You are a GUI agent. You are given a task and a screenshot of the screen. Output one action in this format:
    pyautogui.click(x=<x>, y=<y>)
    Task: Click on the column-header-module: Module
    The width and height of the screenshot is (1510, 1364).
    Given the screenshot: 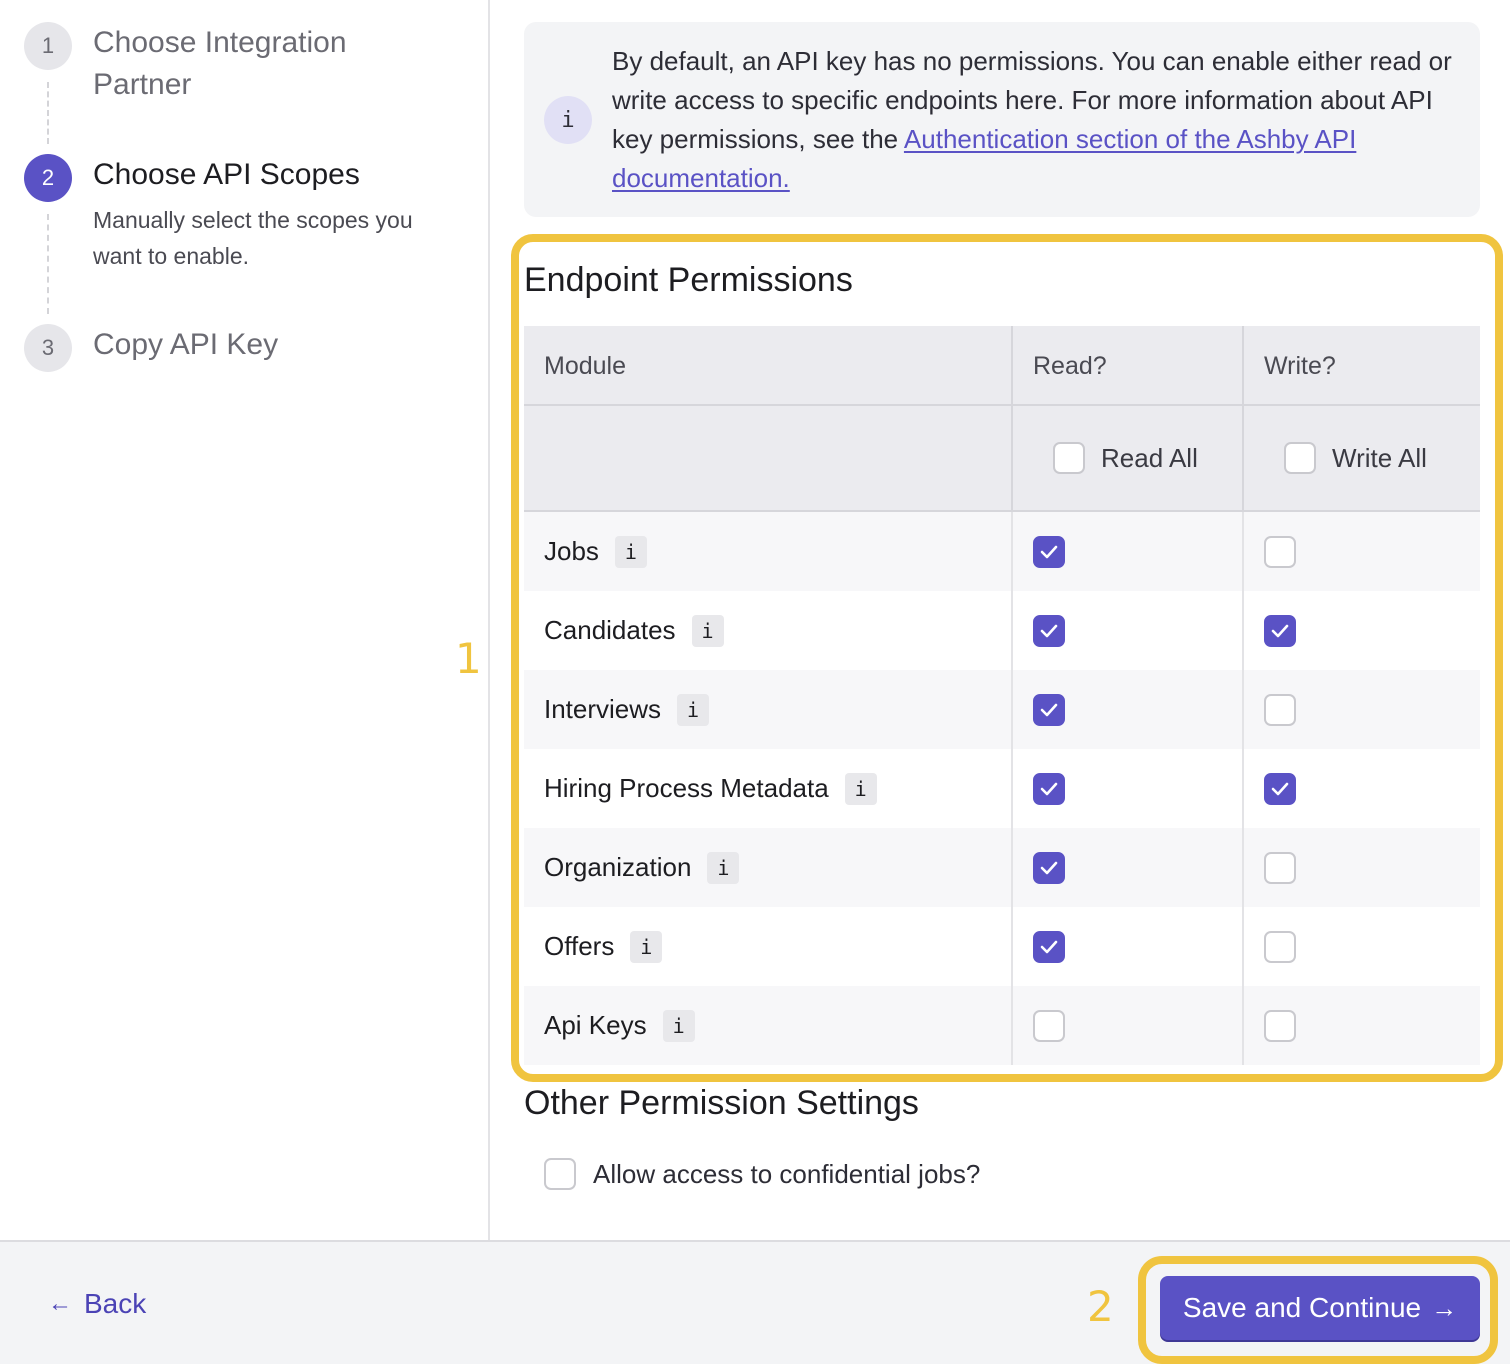 What is the action you would take?
    pyautogui.click(x=768, y=366)
    